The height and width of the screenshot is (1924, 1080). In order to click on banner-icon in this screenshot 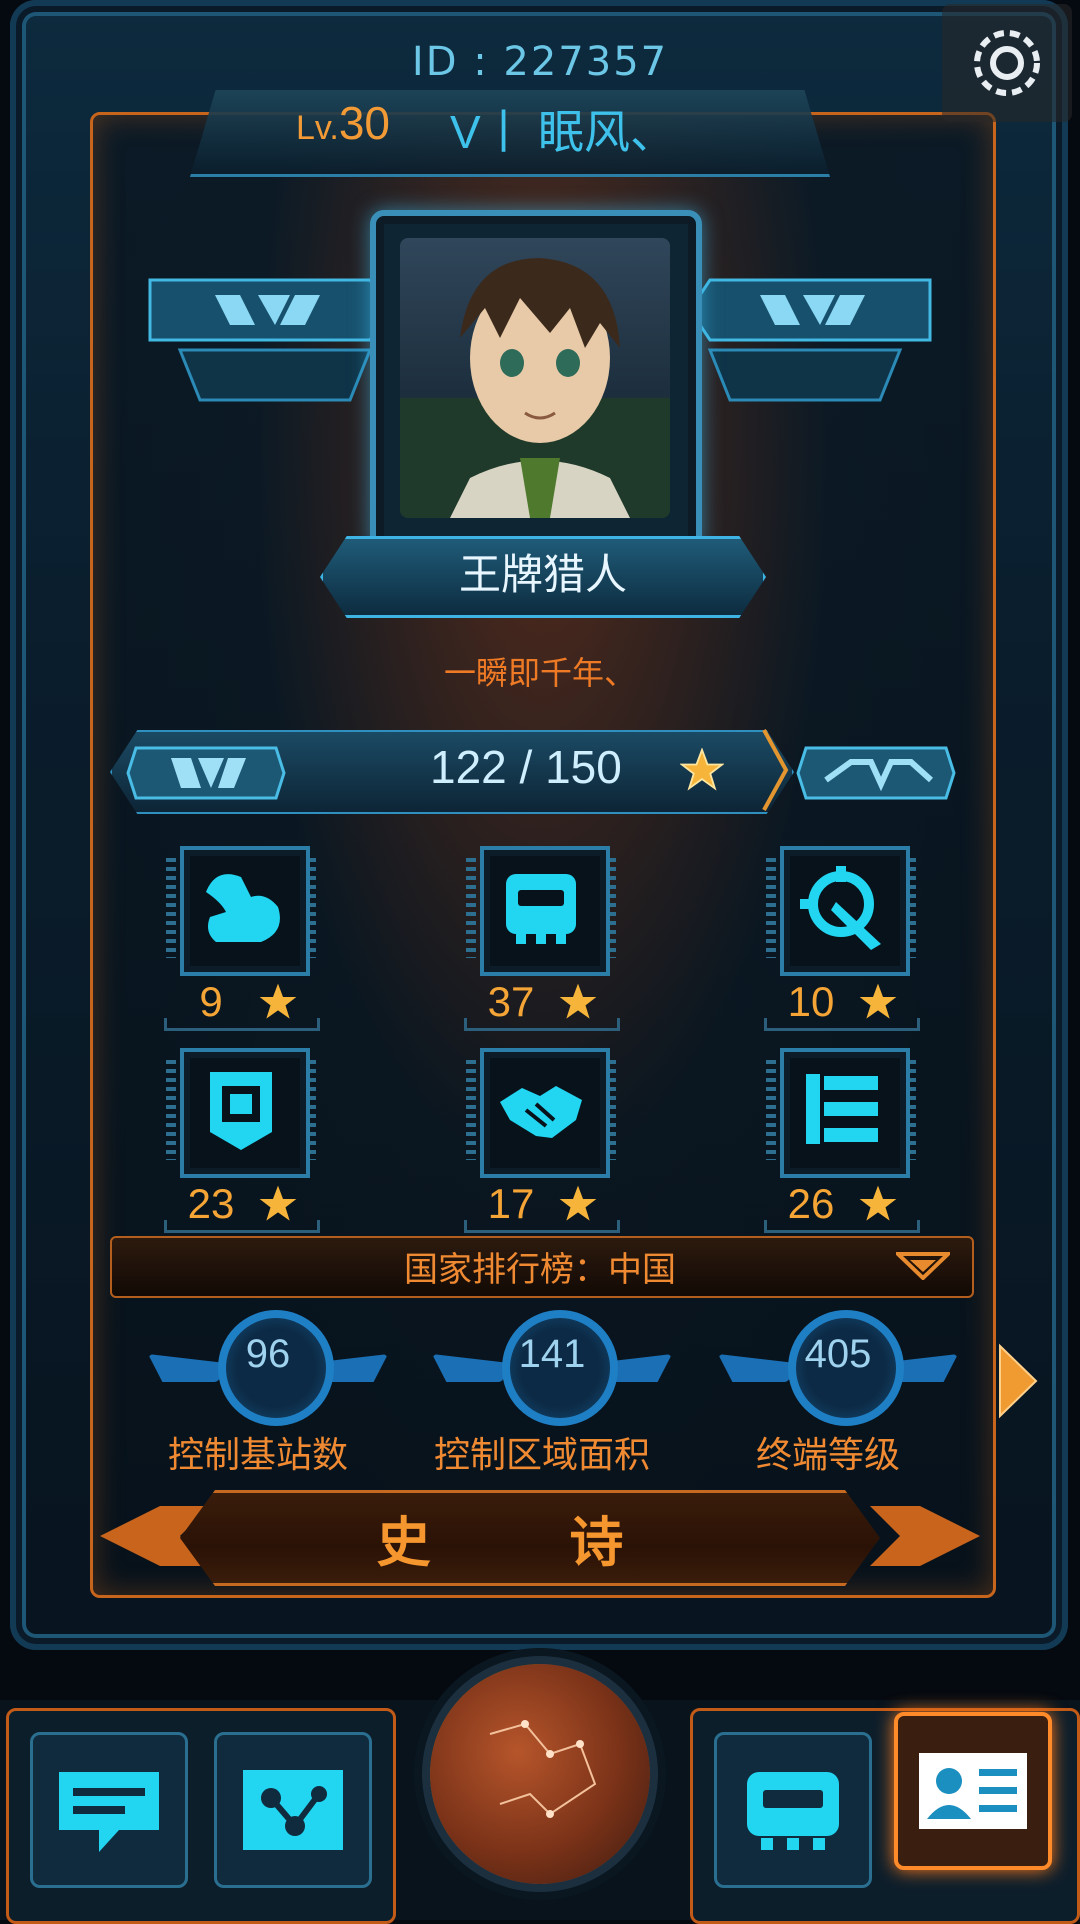, I will do `click(241, 1111)`.